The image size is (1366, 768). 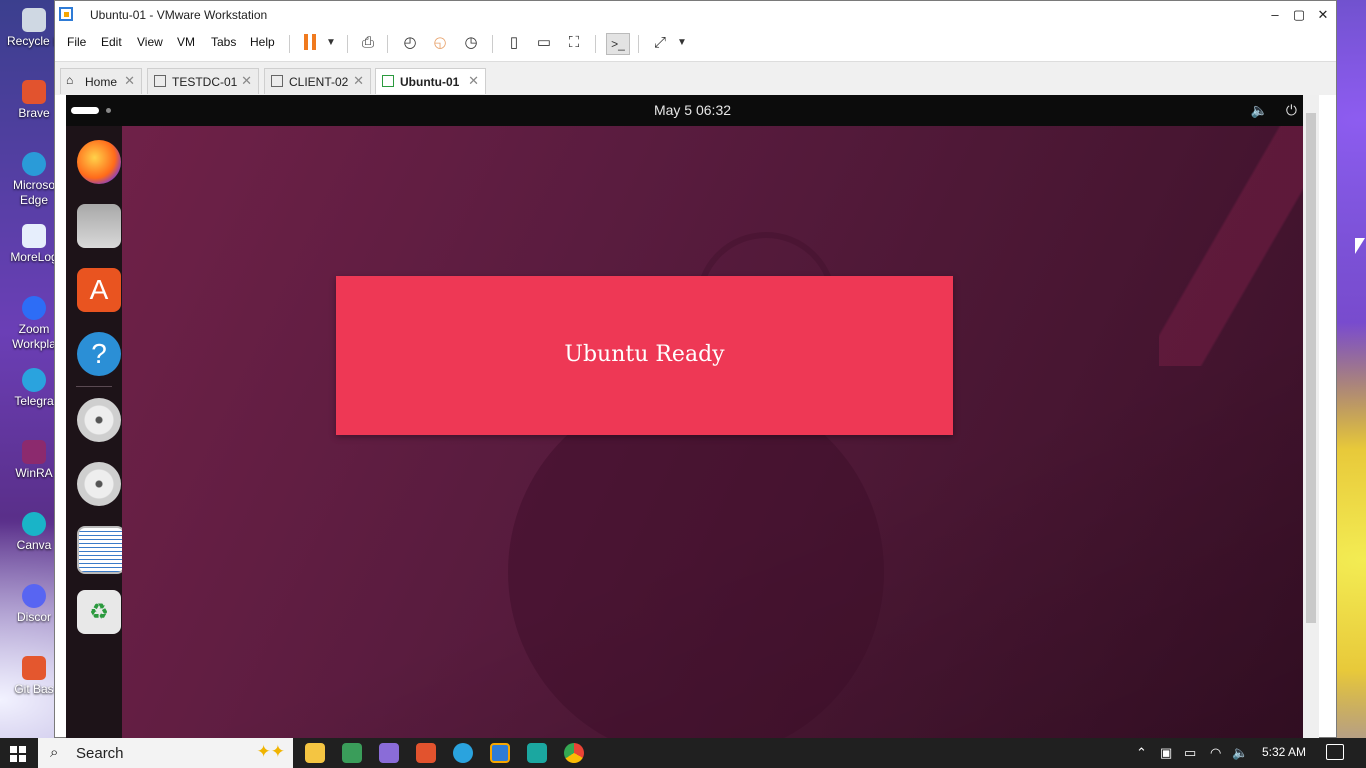 I want to click on morelogin-icon, so click(x=34, y=236).